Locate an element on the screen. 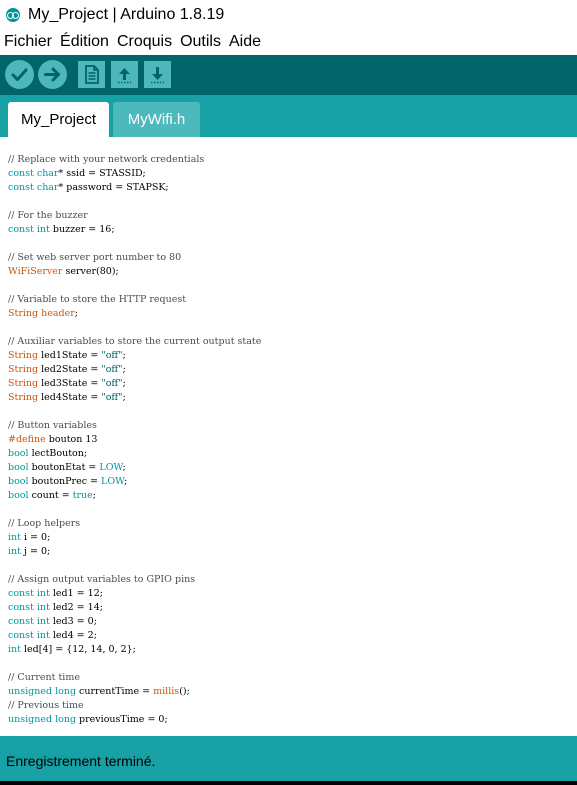 Image resolution: width=577 pixels, height=785 pixels. arrow-right-icon is located at coordinates (52, 74).